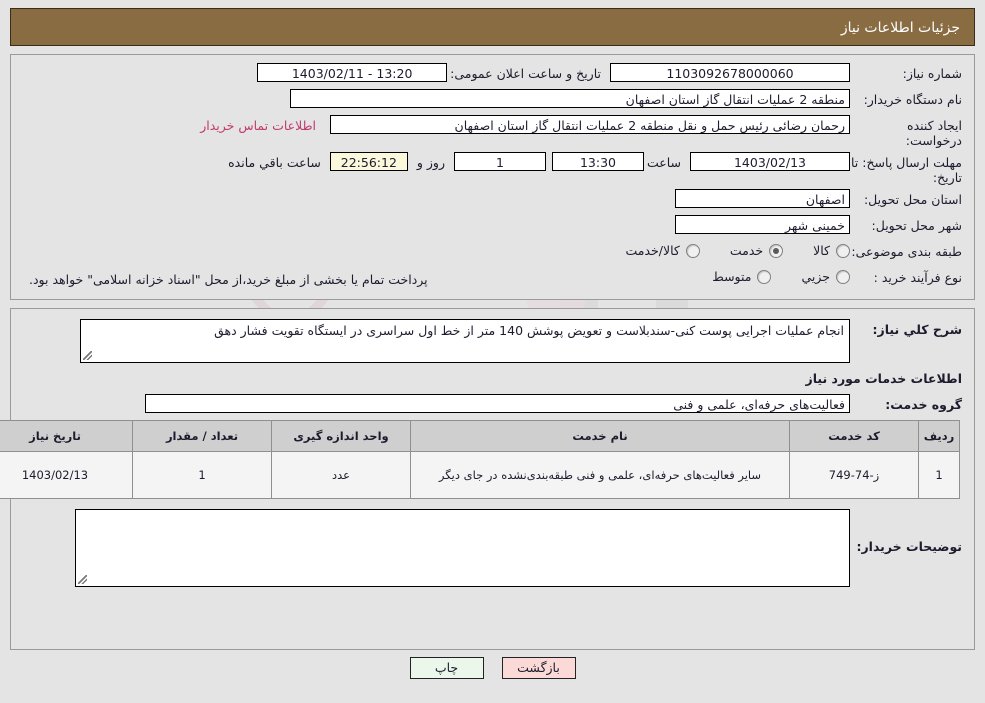 Image resolution: width=985 pixels, height=703 pixels. Describe the element at coordinates (932, 73) in the screenshot. I see `need-number-label: شماره نیاز:` at that location.